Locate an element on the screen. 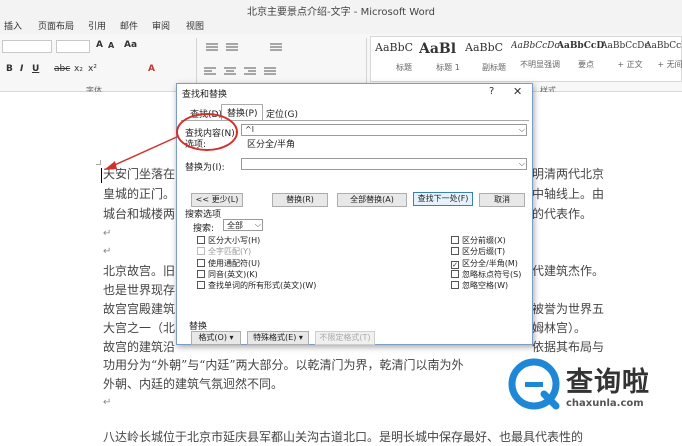 This screenshot has width=682, height=446. tab-mailings: 邮件 is located at coordinates (129, 25).